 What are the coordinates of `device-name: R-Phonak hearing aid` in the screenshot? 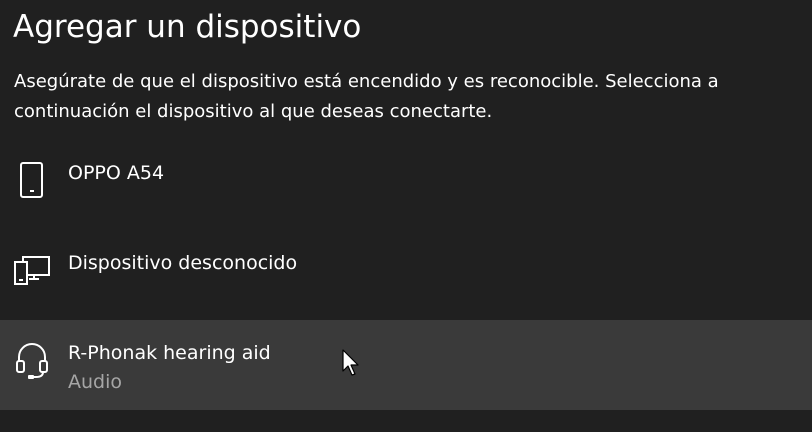 It's located at (169, 353).